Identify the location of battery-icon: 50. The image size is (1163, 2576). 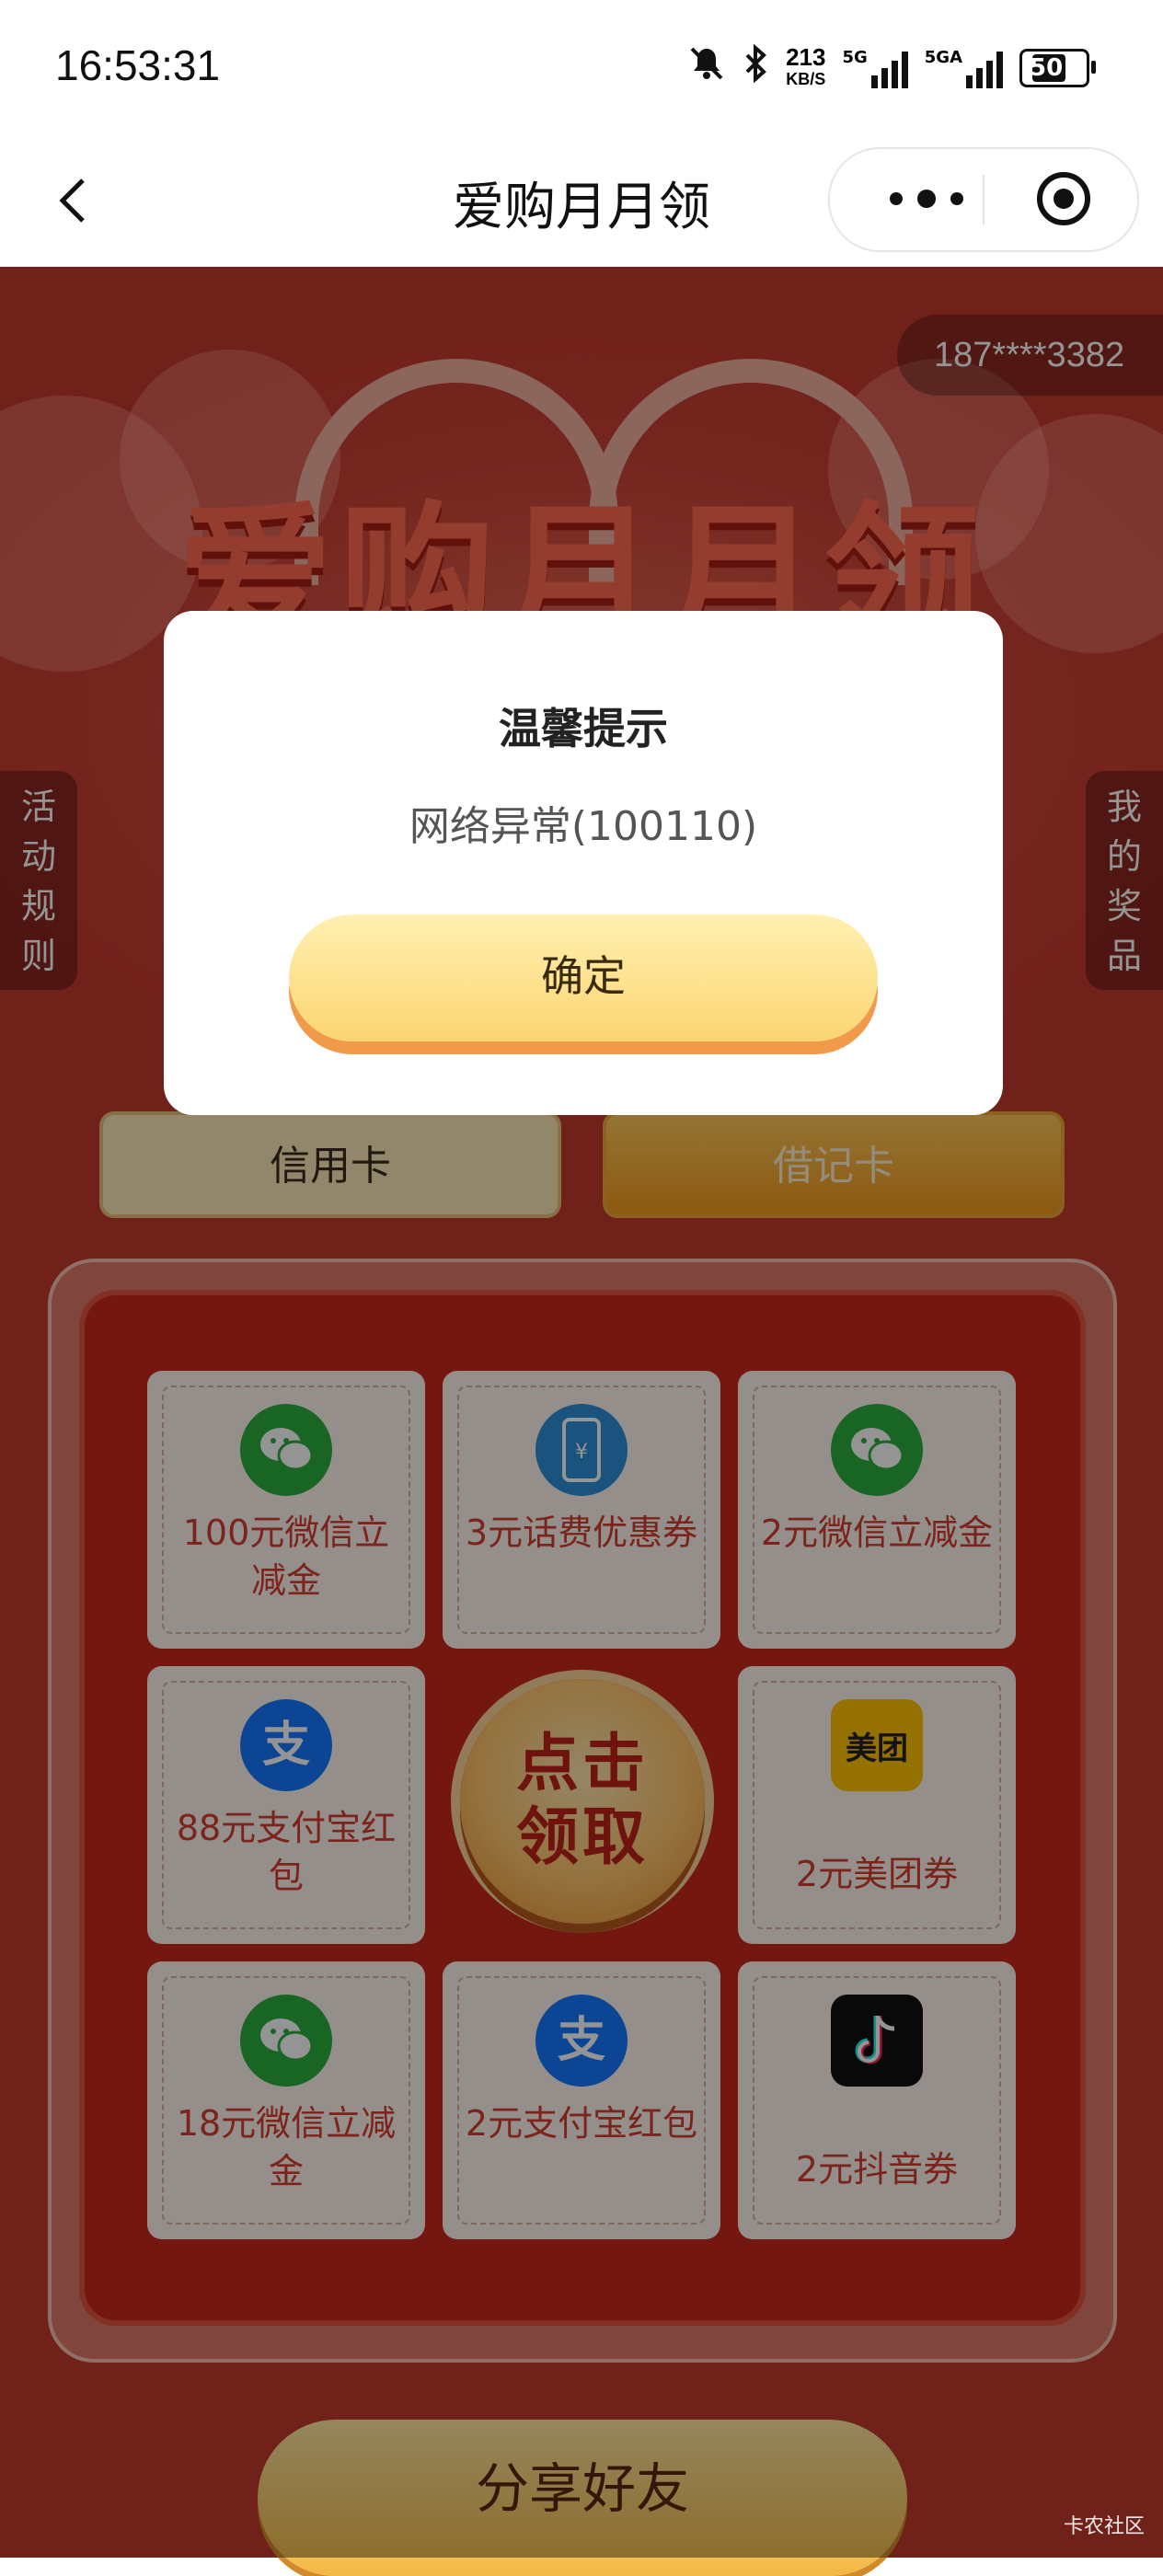
(1058, 67).